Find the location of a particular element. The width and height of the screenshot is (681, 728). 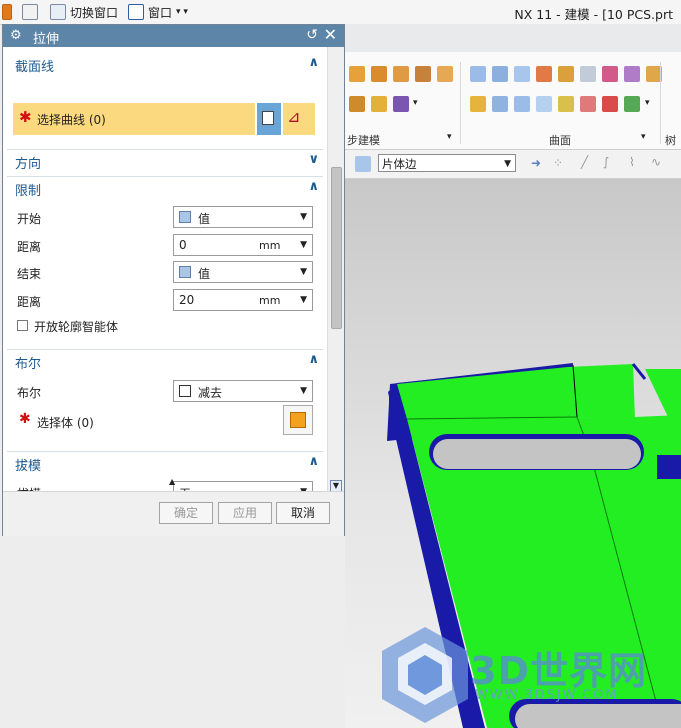

window-menu: 窗口 is located at coordinates (160, 12).